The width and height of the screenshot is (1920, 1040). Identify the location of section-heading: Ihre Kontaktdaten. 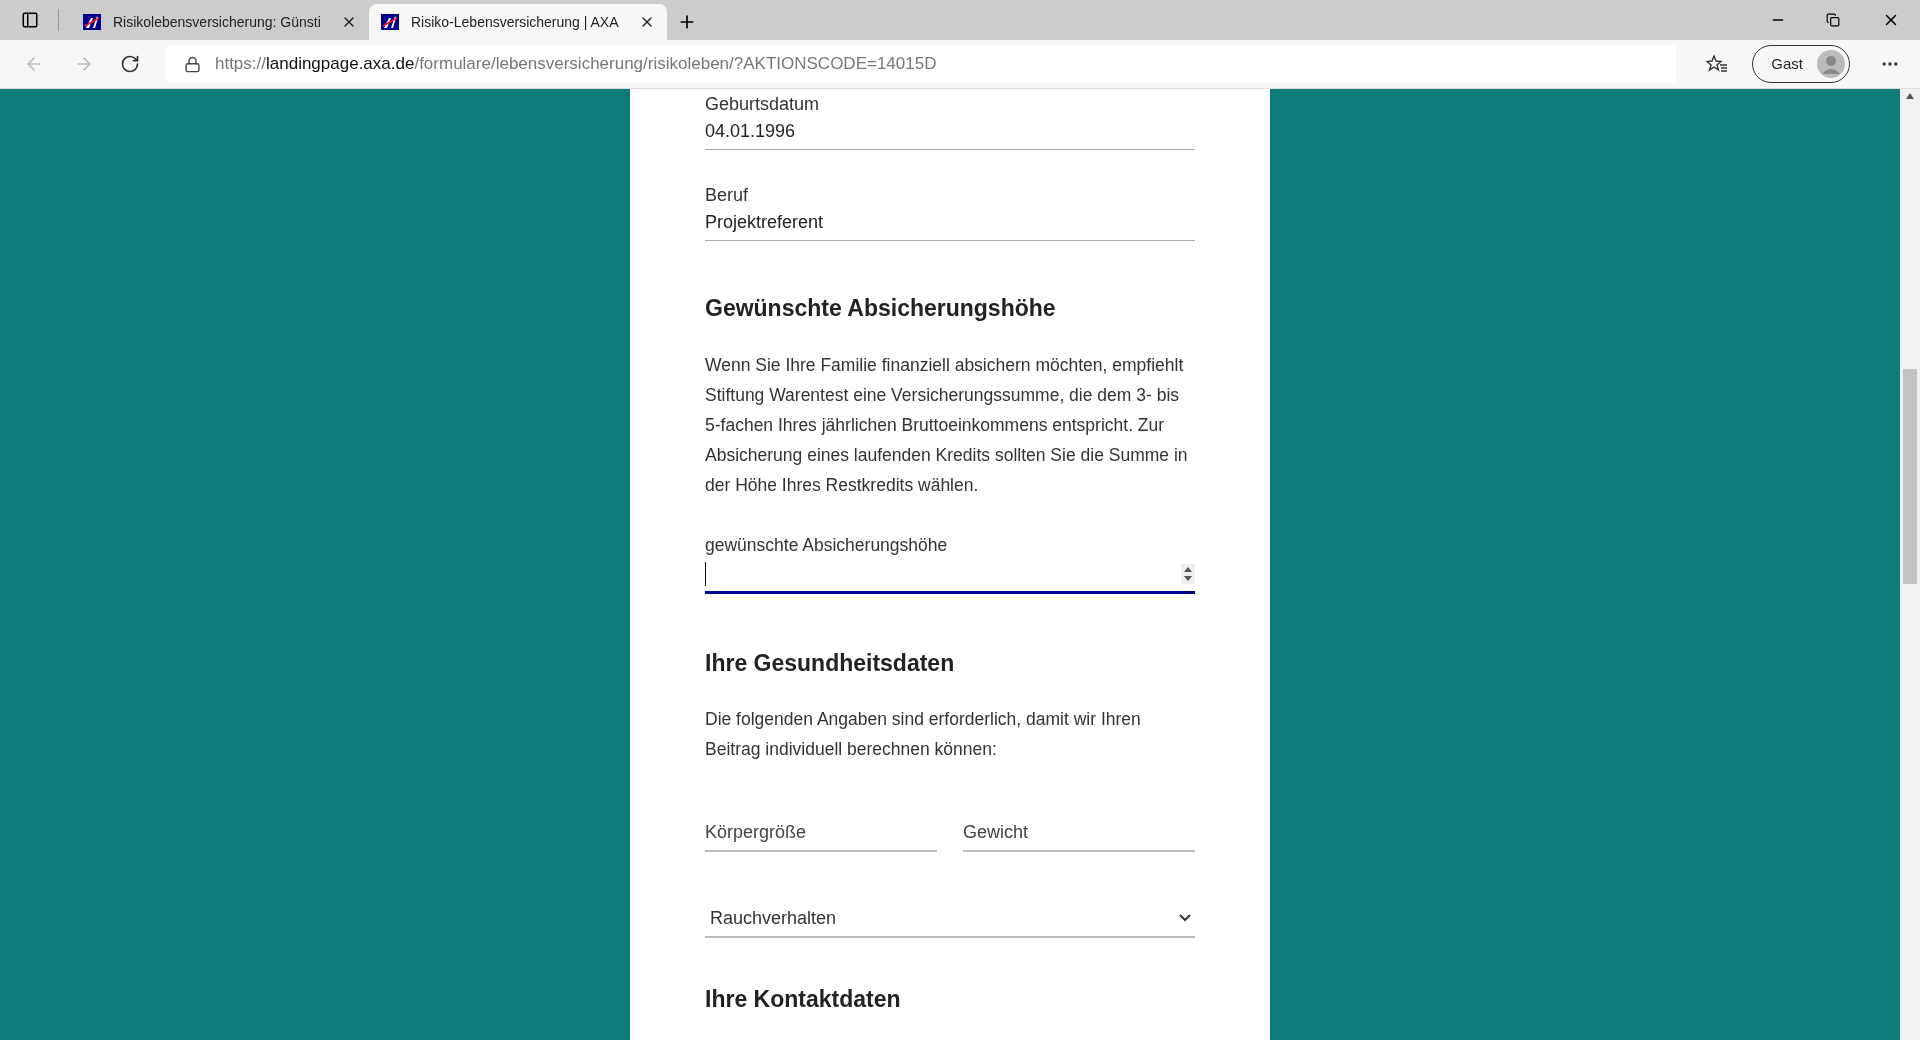
(803, 1000).